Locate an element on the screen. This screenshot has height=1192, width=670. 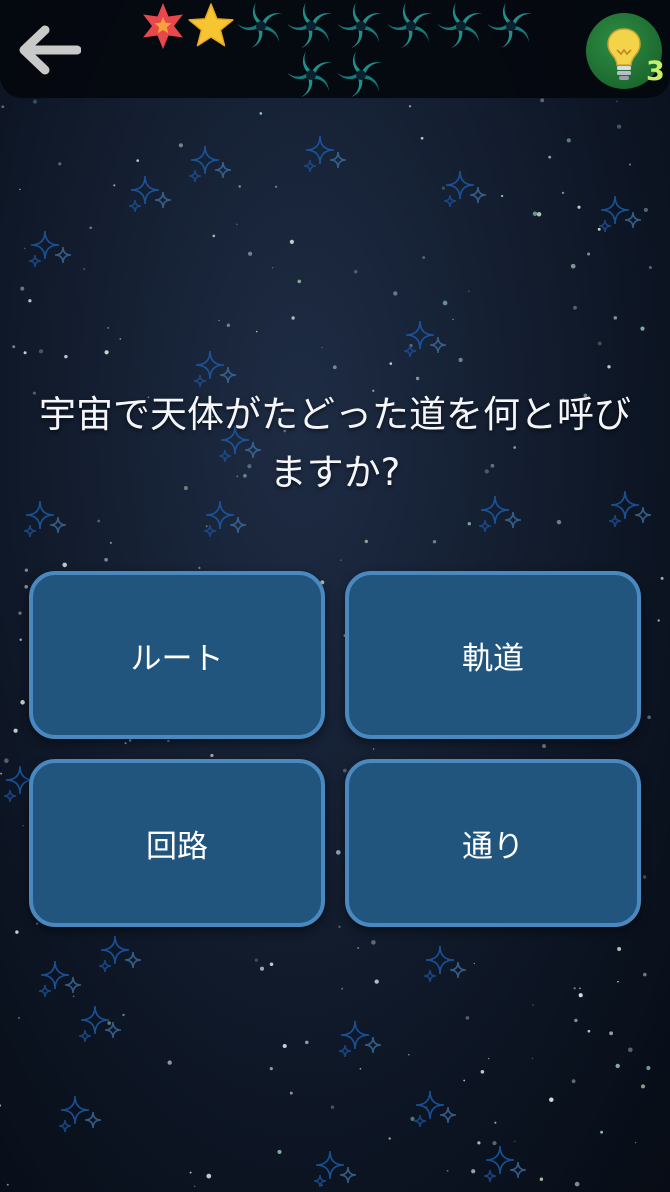
back-button is located at coordinates (48, 50).